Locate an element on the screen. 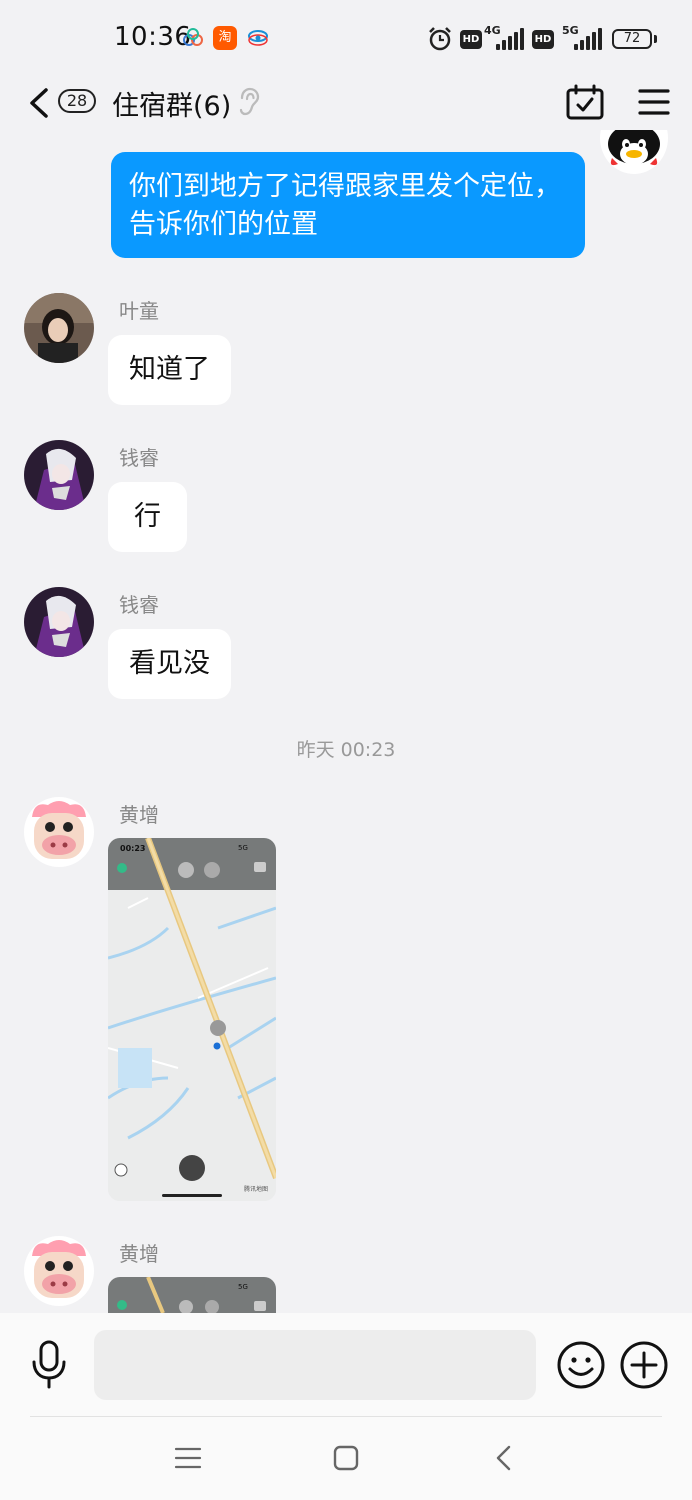  status-time: 10:36 is located at coordinates (153, 37).